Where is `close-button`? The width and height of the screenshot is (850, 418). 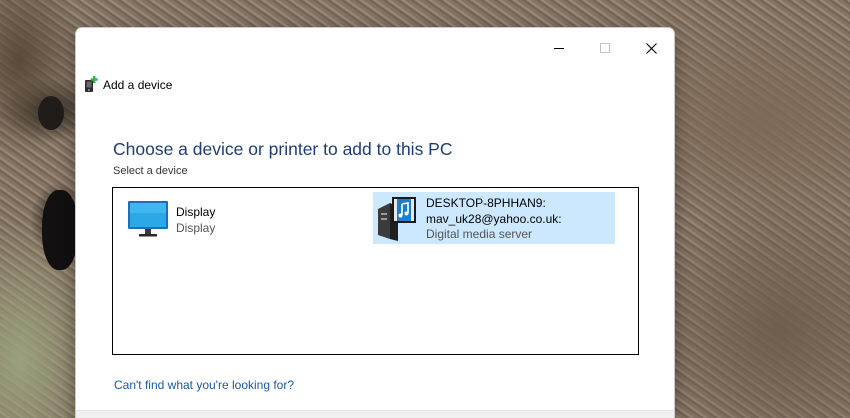 close-button is located at coordinates (651, 48).